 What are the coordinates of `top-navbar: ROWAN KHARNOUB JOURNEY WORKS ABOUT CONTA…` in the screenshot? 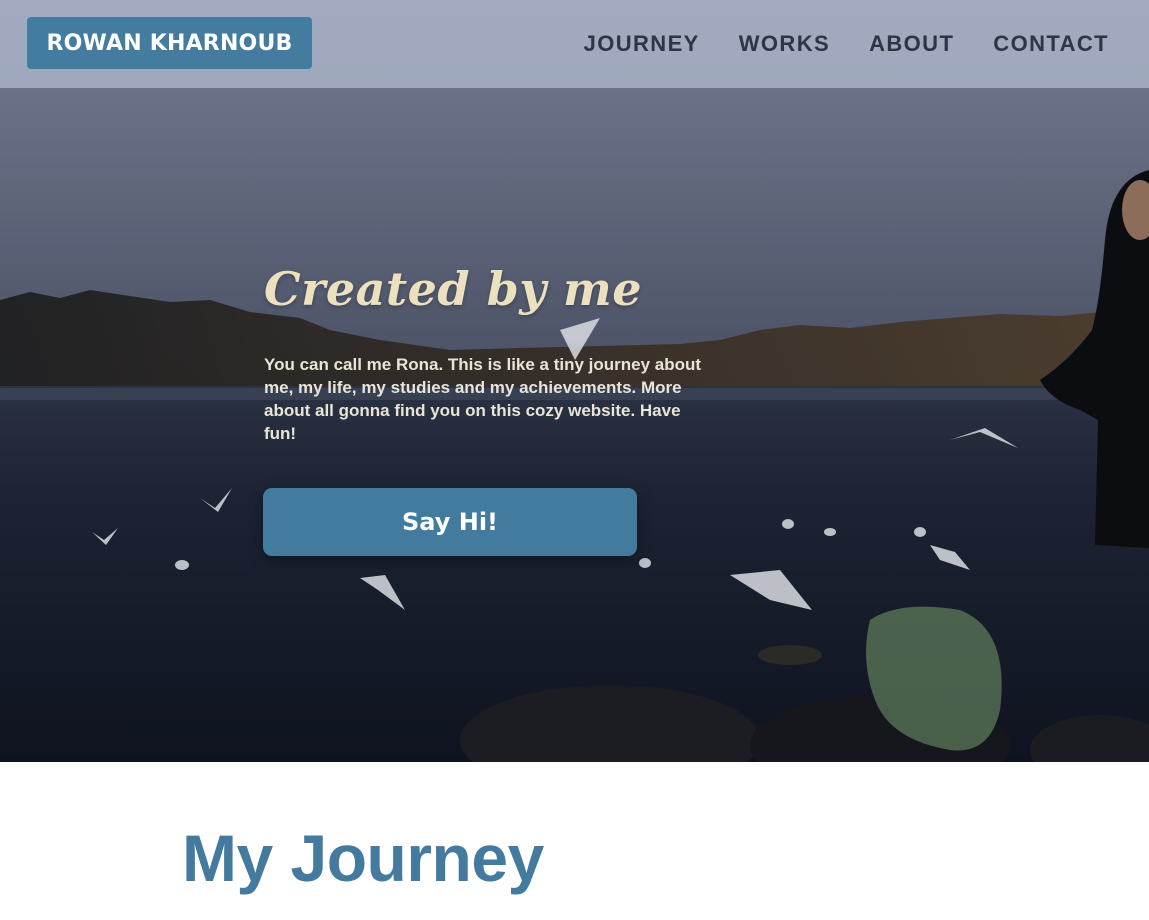 It's located at (574, 44).